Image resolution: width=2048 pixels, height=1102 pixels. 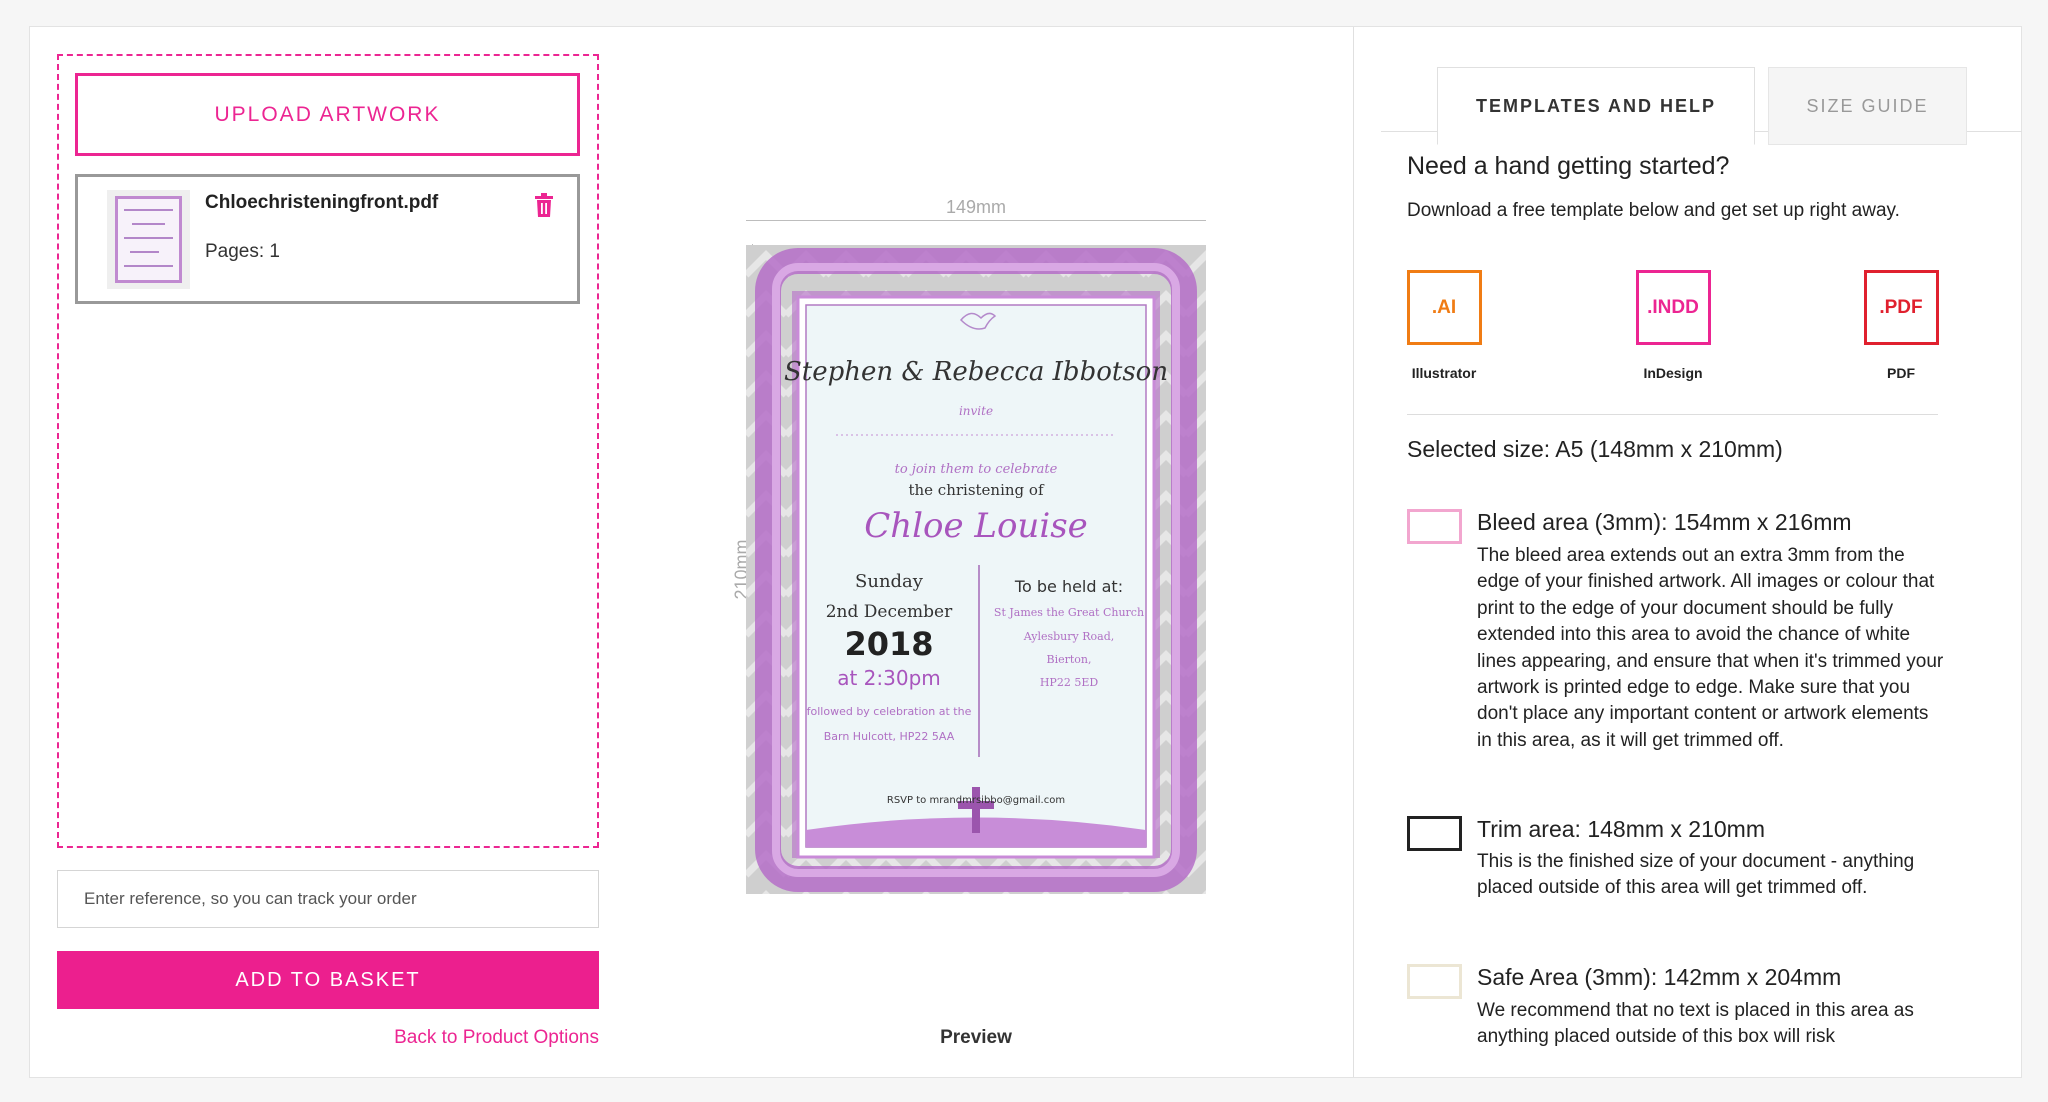 I want to click on safe-area-title: Safe Area (3mm): 142mm x 204mm, so click(x=1659, y=977).